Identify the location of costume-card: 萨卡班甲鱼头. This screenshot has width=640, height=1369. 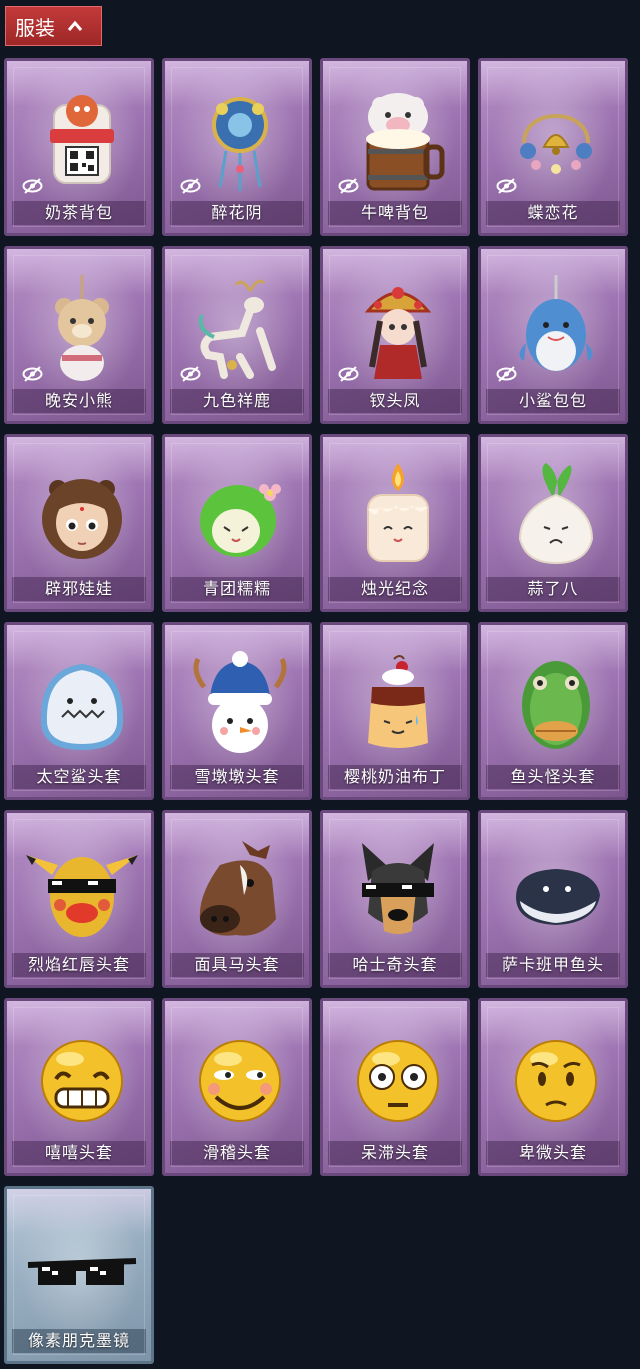
(553, 899).